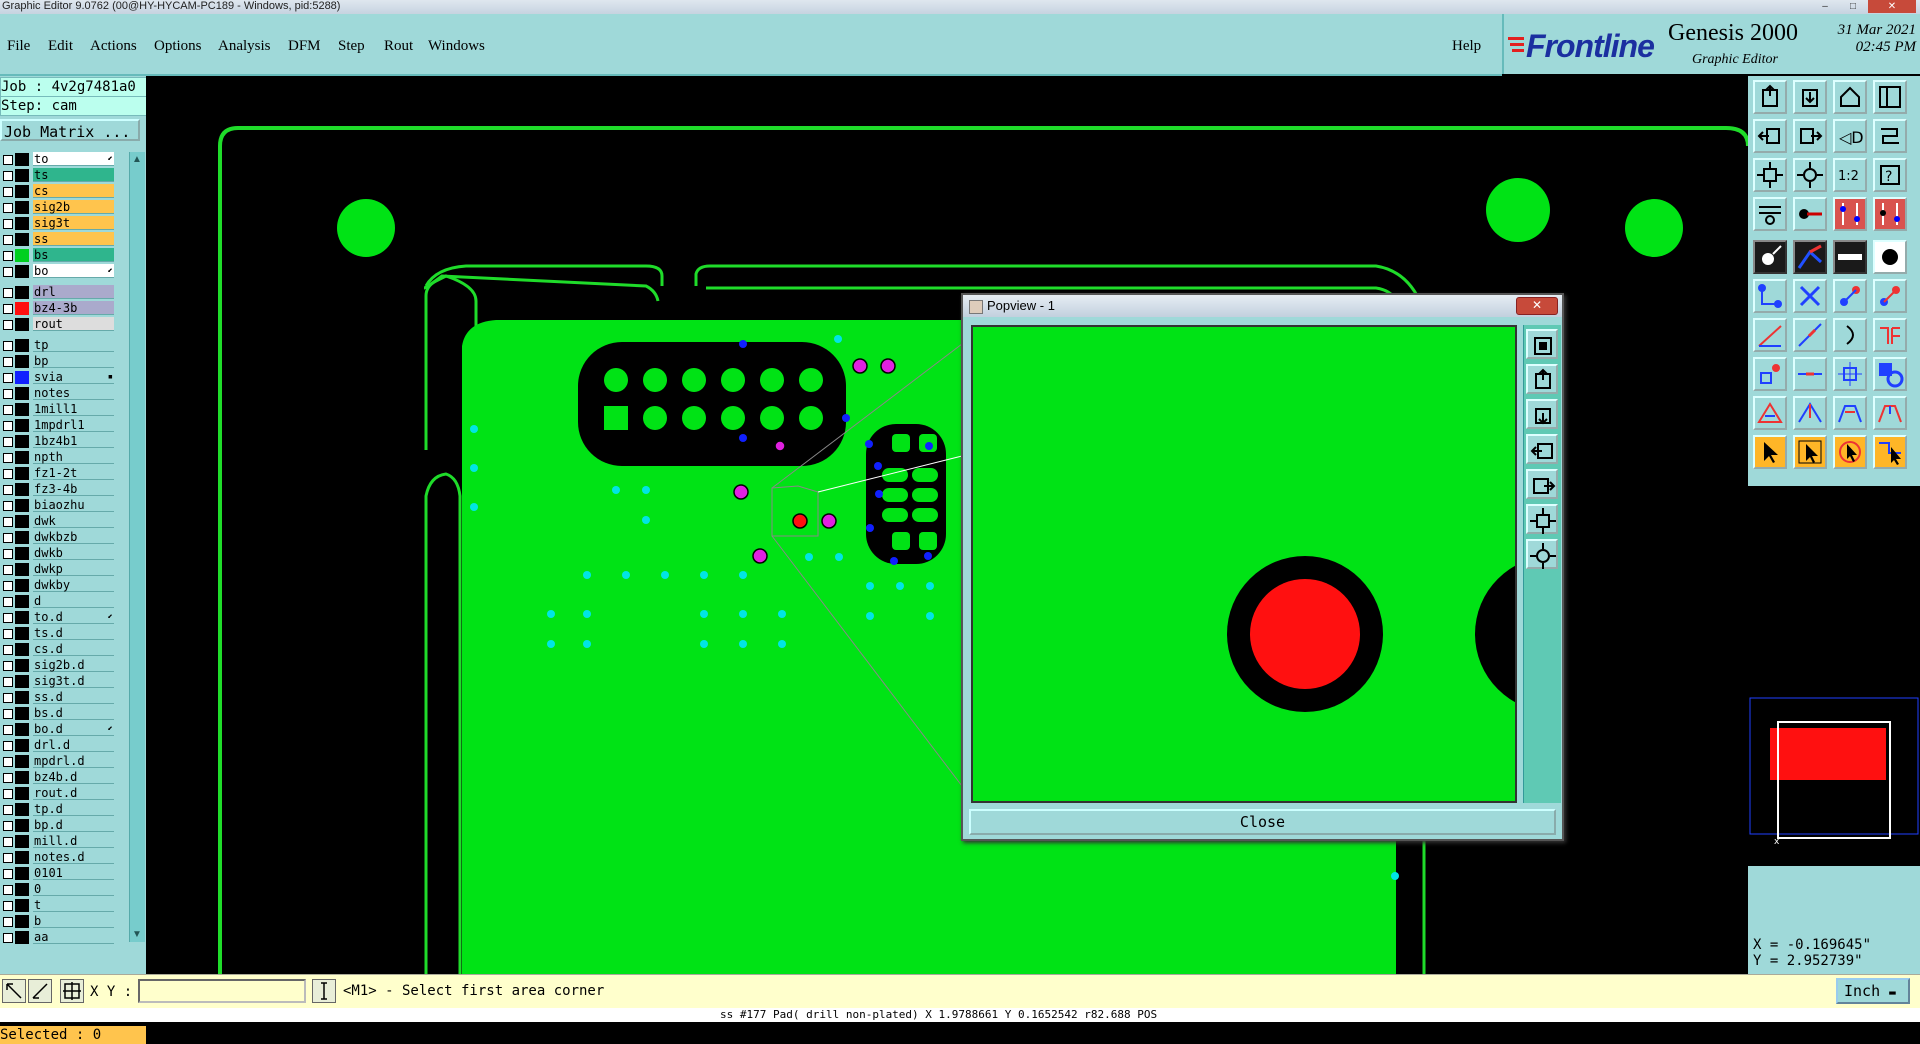  I want to click on layer-row: bp, so click(58, 361).